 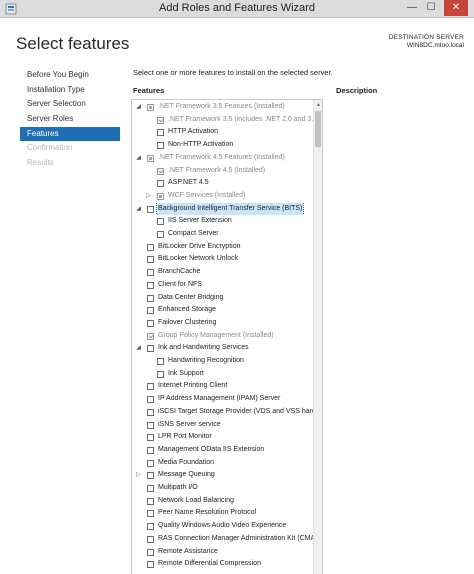 I want to click on feature-row: Failover Clustering, so click(x=223, y=323).